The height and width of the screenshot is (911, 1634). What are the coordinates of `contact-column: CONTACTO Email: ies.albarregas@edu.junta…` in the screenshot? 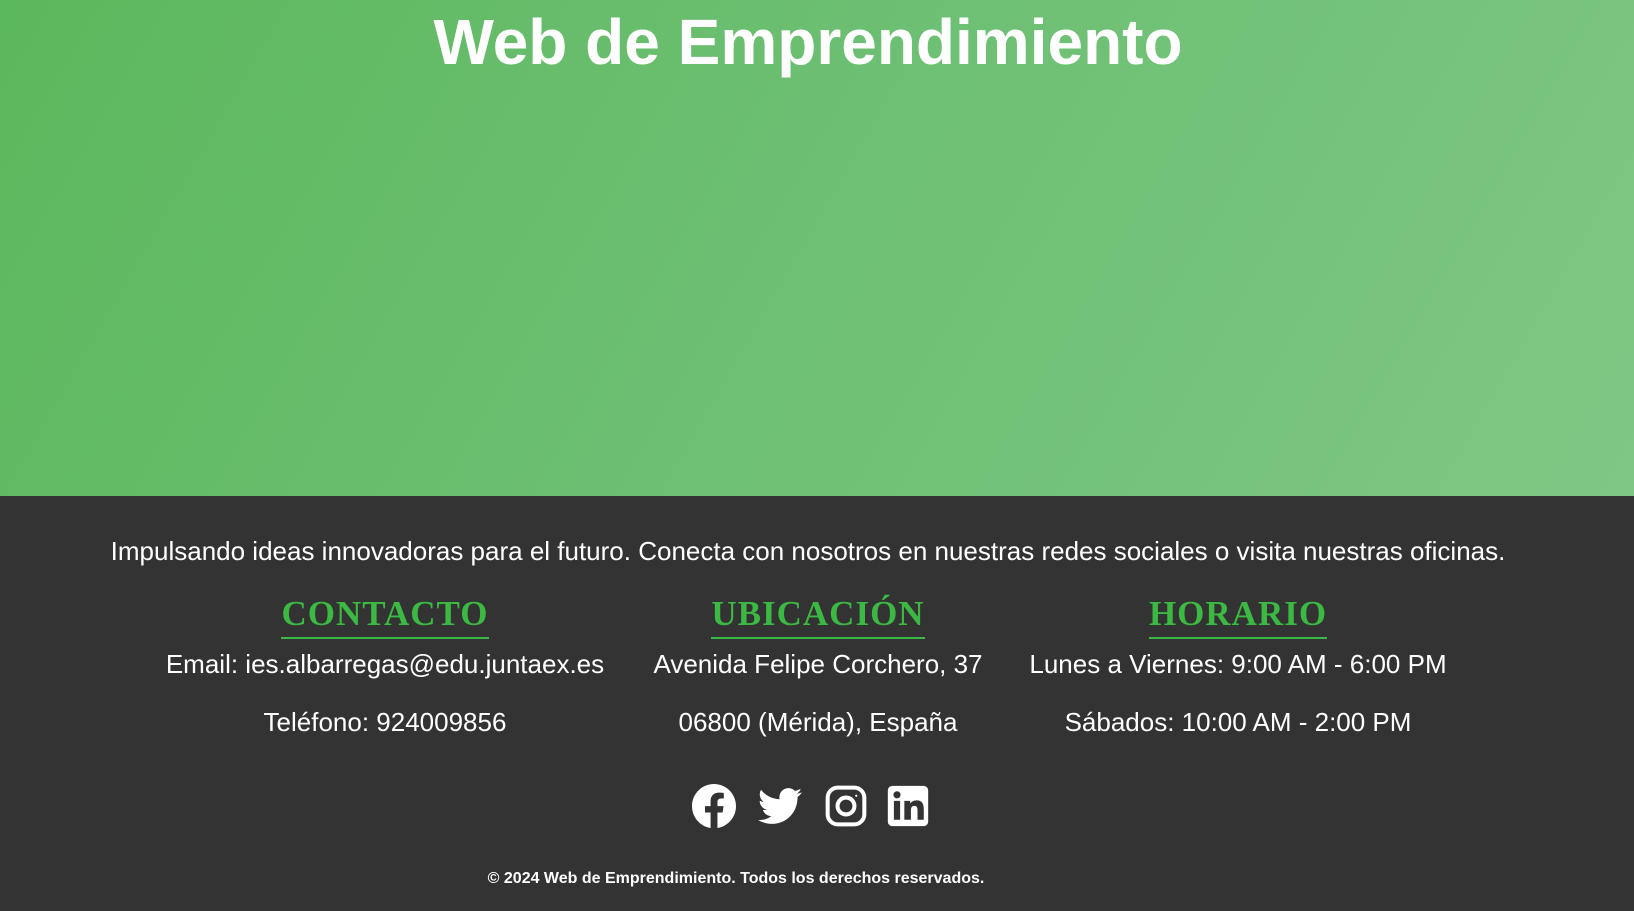 It's located at (385, 665).